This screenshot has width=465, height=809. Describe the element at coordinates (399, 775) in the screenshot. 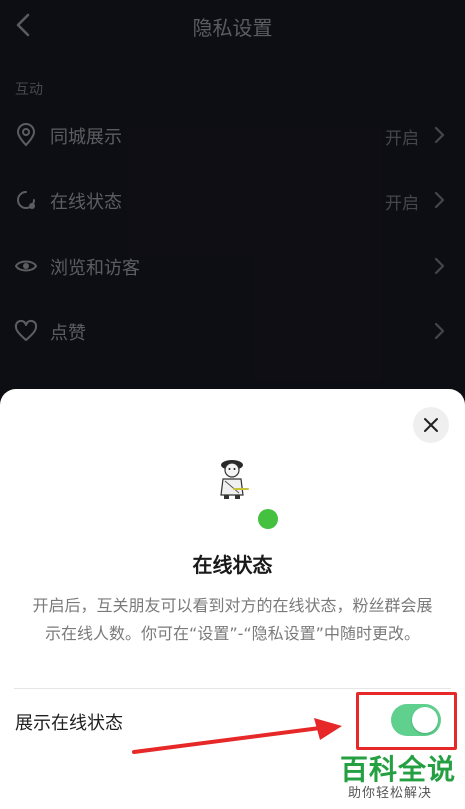

I see `watermark: 百科全说 助你轻松解决` at that location.